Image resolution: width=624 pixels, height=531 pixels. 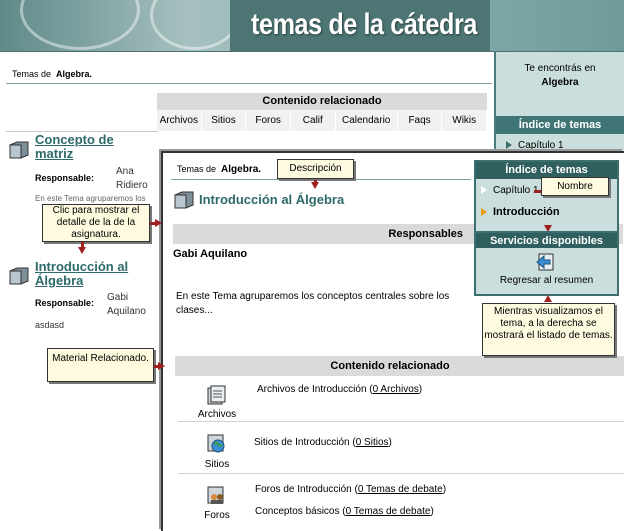 What do you see at coordinates (216, 443) in the screenshot?
I see `sites-icon` at bounding box center [216, 443].